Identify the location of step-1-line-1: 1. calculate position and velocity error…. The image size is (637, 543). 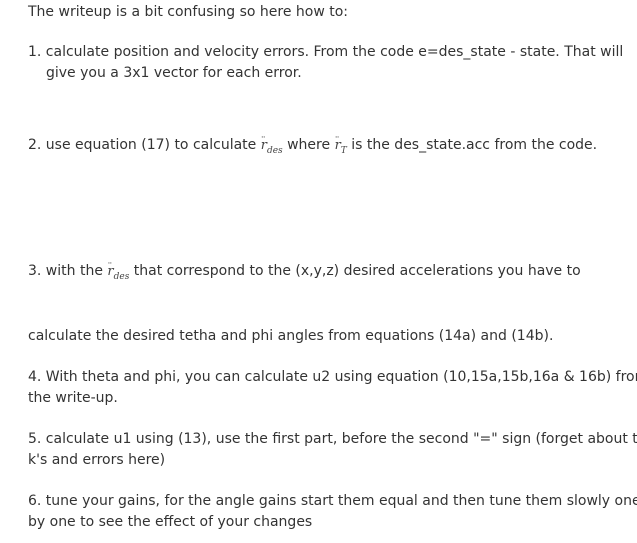
(326, 52).